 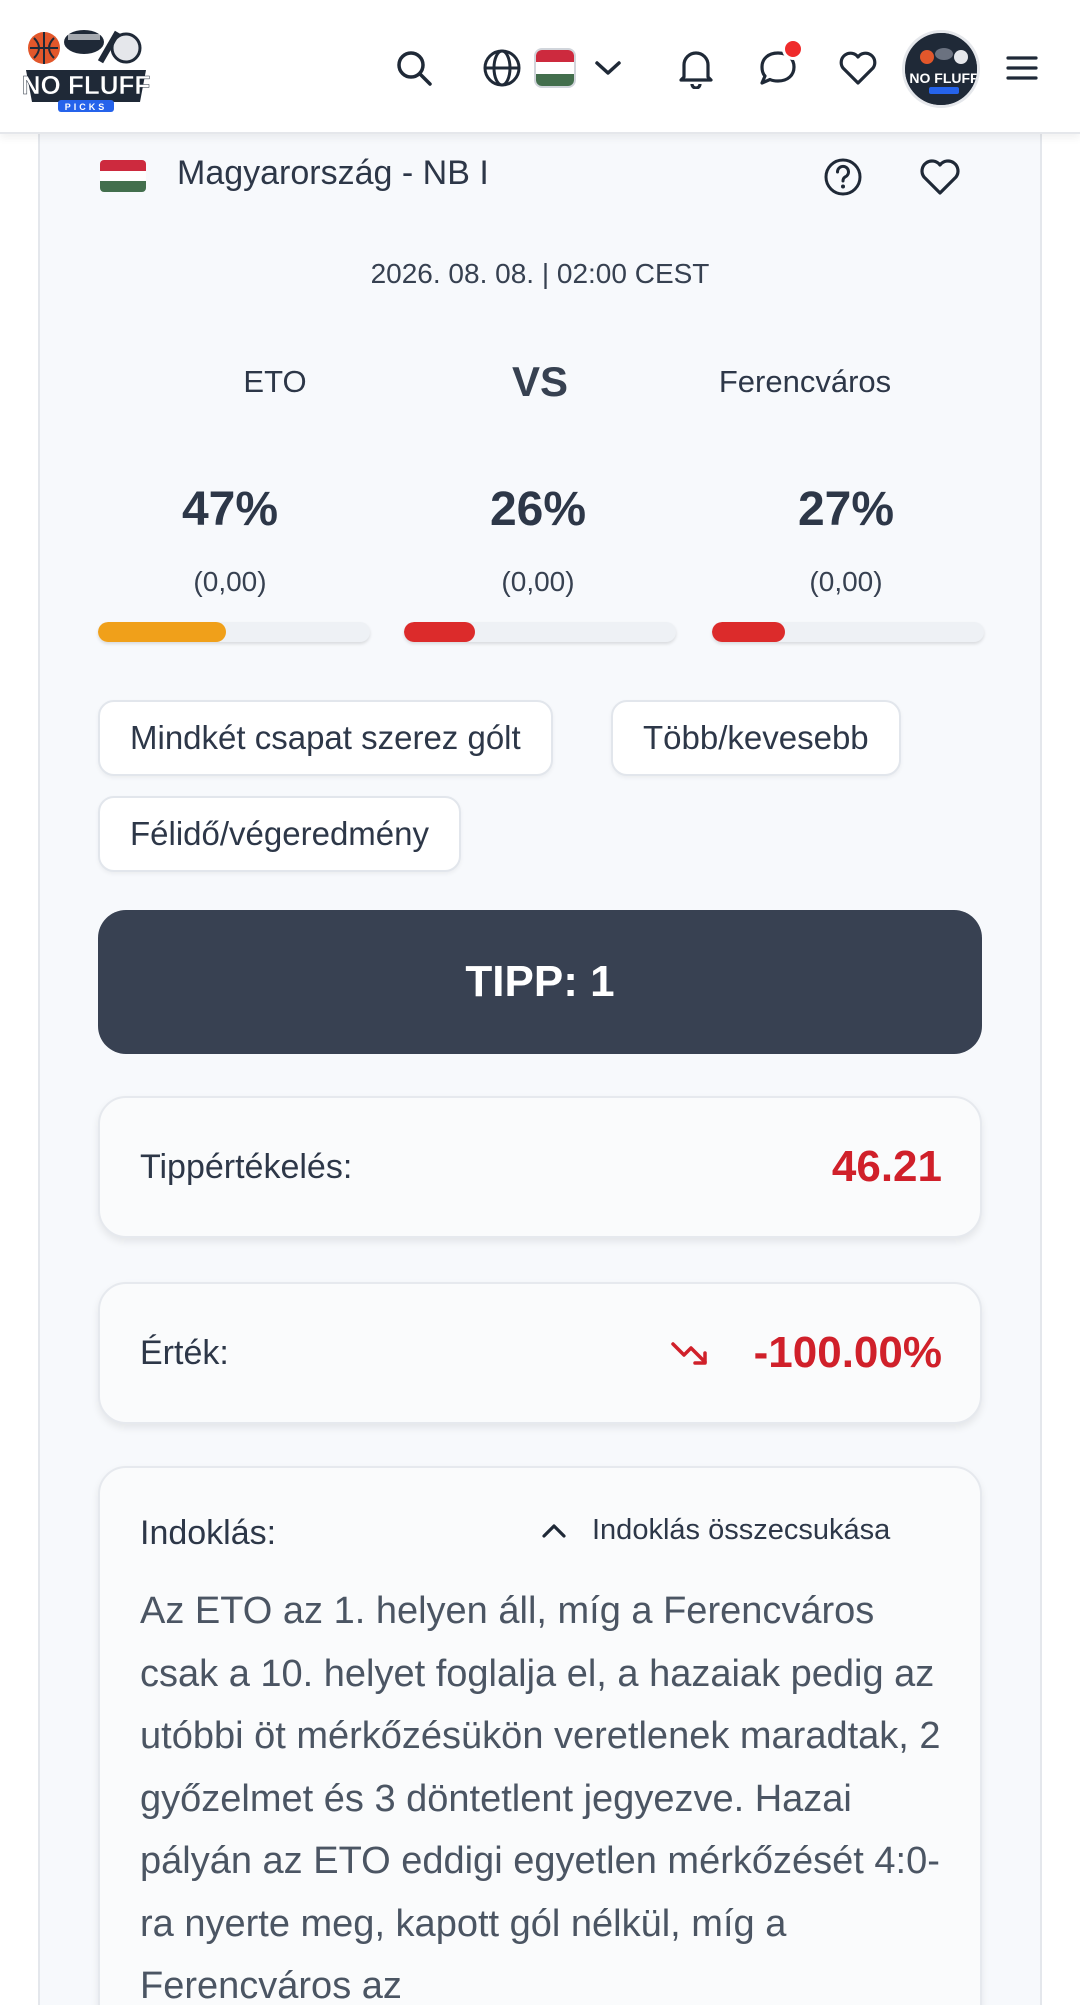 What do you see at coordinates (279, 834) in the screenshot?
I see `market-chip-halftime-fulltime: Félidő/végeredmény` at bounding box center [279, 834].